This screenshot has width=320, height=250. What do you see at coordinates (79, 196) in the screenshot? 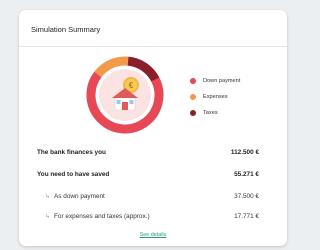
I see `down-payment-label: As down payment` at bounding box center [79, 196].